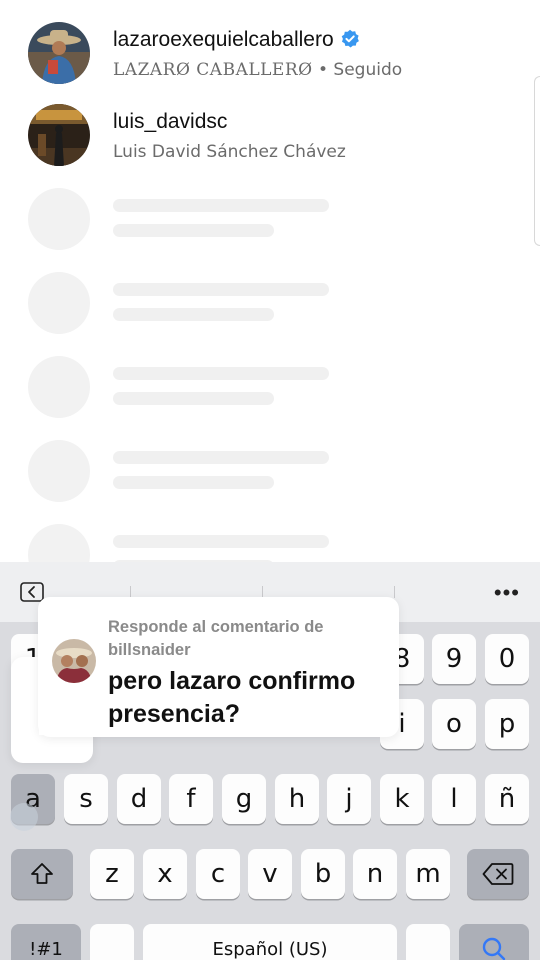 The image size is (540, 960). What do you see at coordinates (213, 70) in the screenshot?
I see `display-name: LAZARØ CABALLERØ` at bounding box center [213, 70].